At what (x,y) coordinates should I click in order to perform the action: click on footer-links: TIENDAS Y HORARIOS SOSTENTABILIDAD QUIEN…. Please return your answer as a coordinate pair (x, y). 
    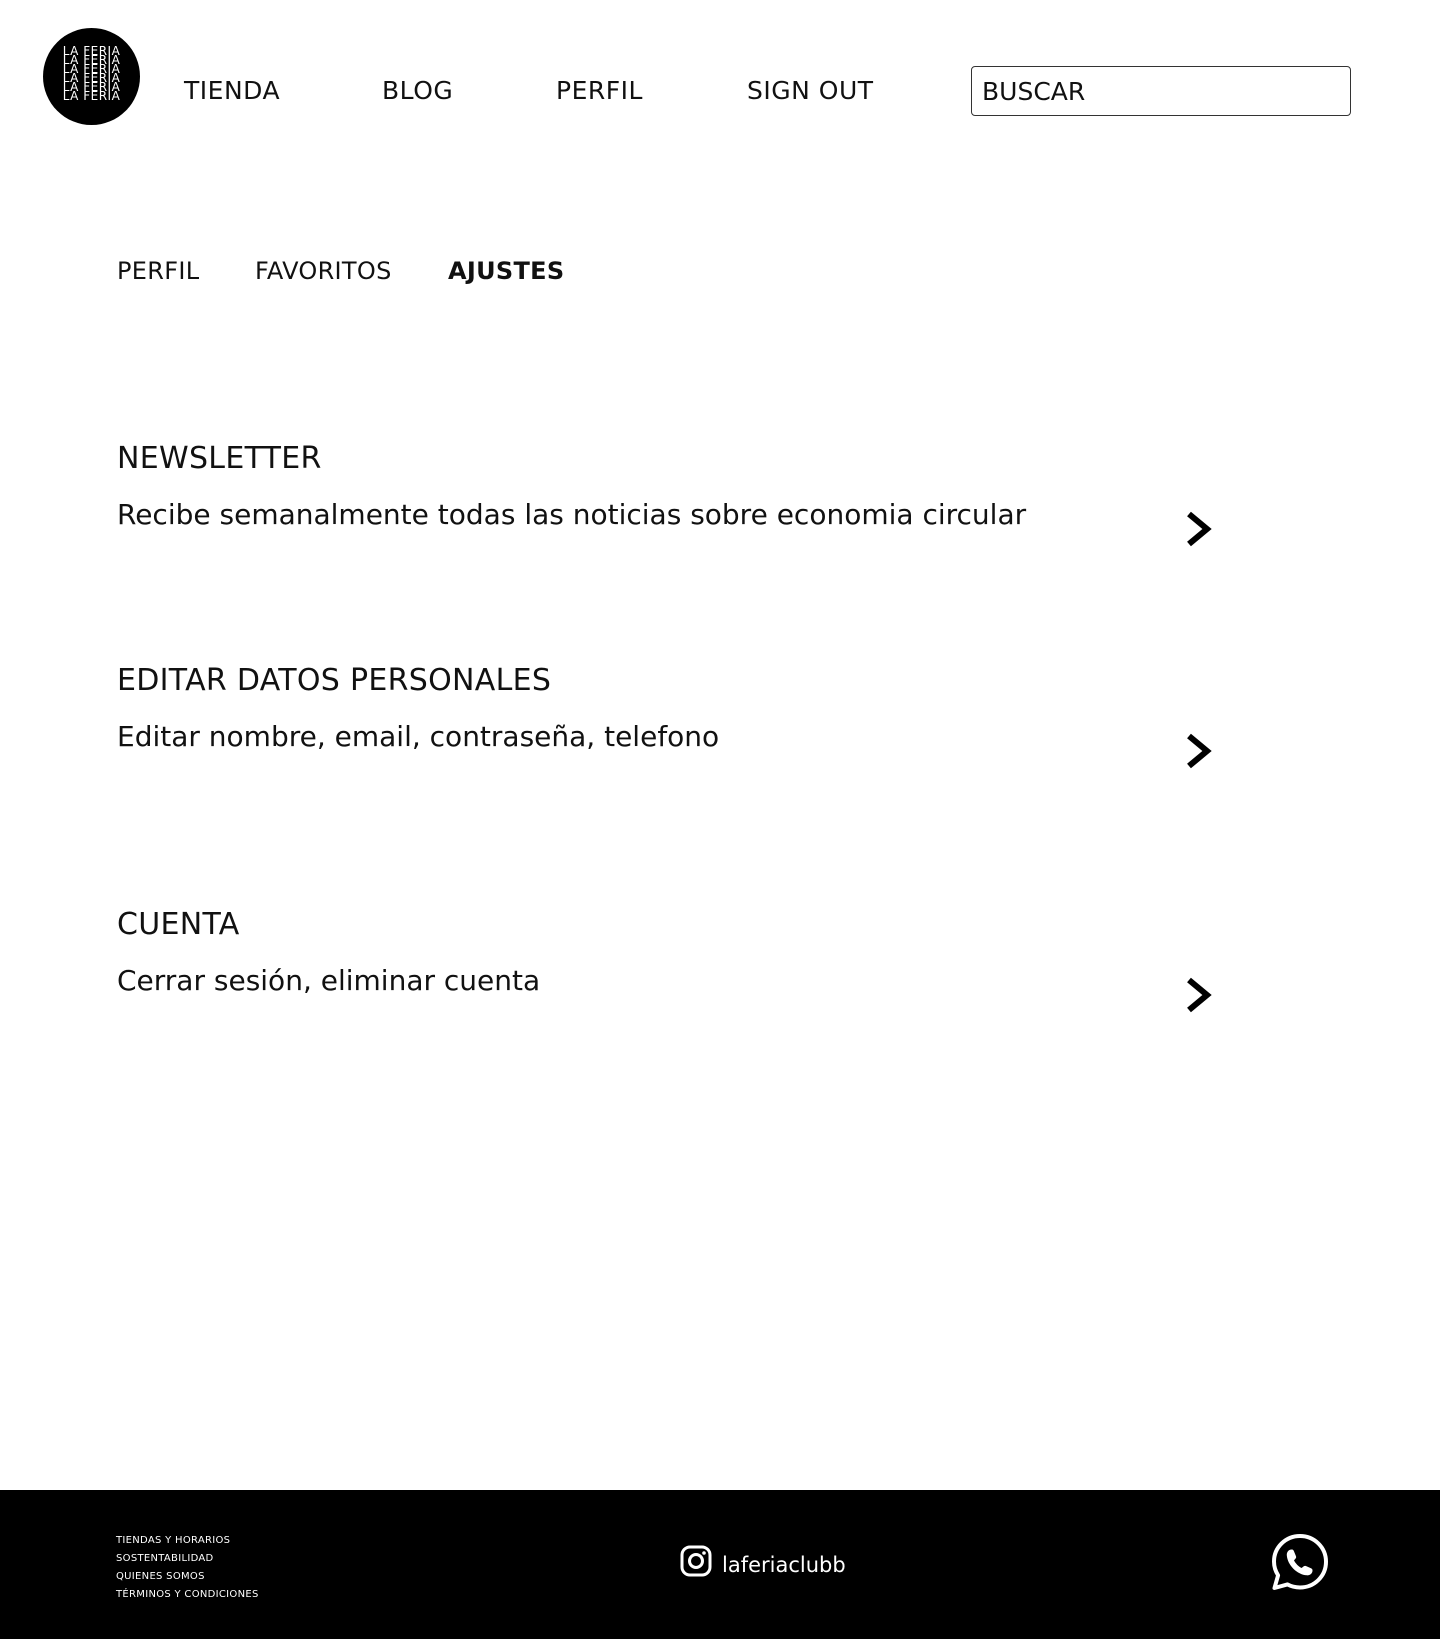
    Looking at the image, I should click on (187, 1568).